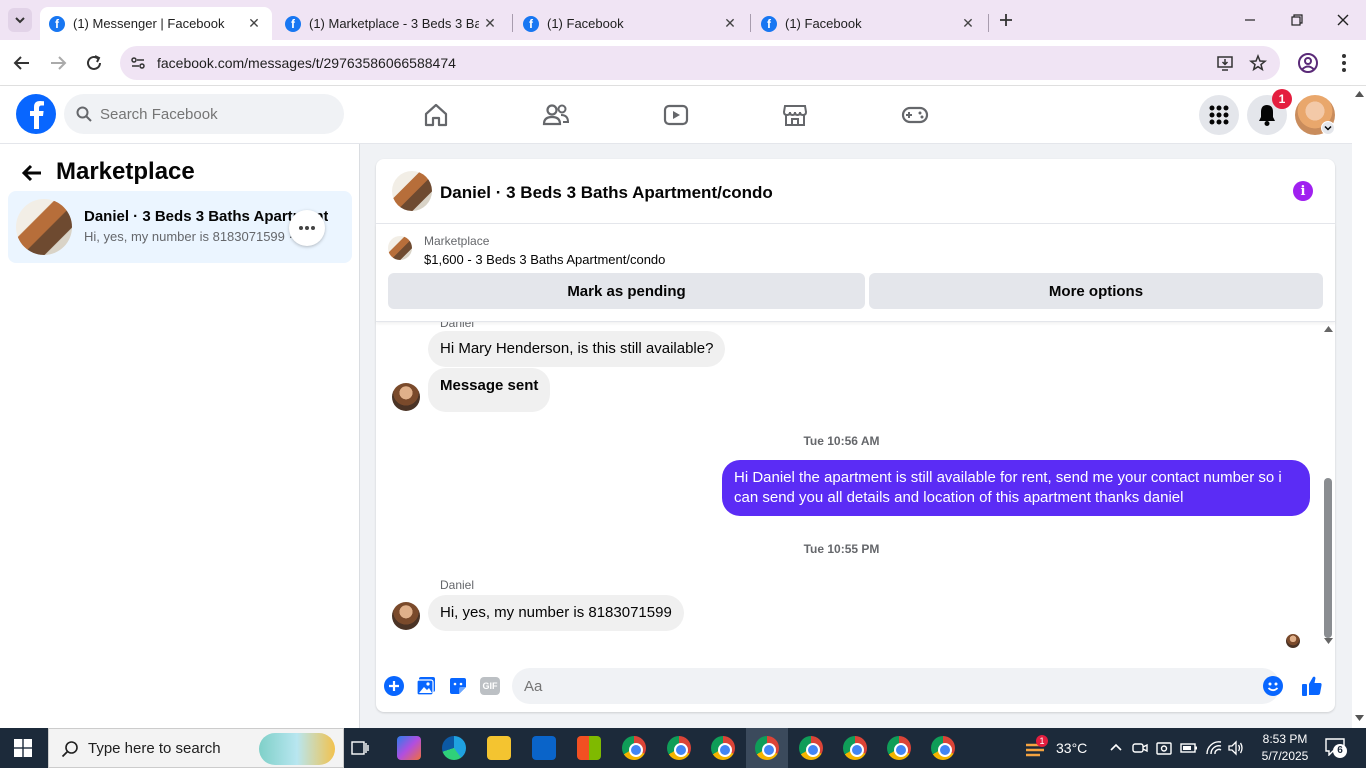  I want to click on volume-icon, so click(1236, 748).